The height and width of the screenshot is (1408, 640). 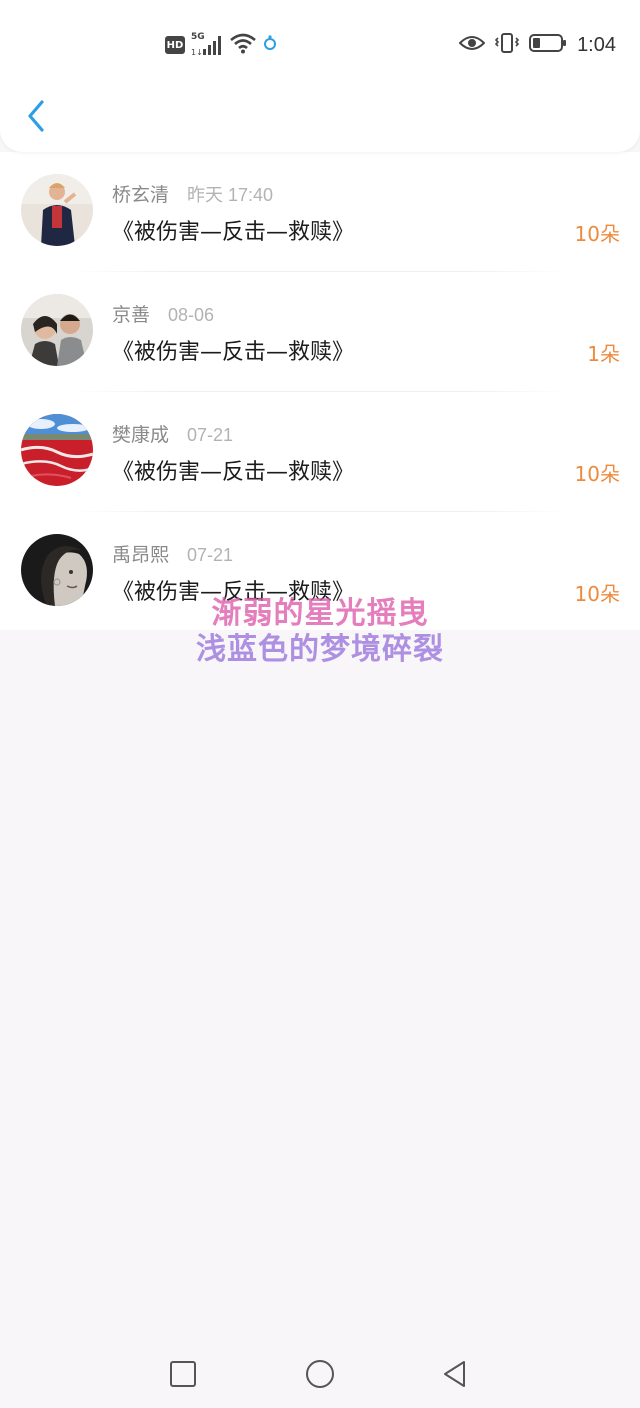 I want to click on system-nav-bar, so click(x=320, y=1373).